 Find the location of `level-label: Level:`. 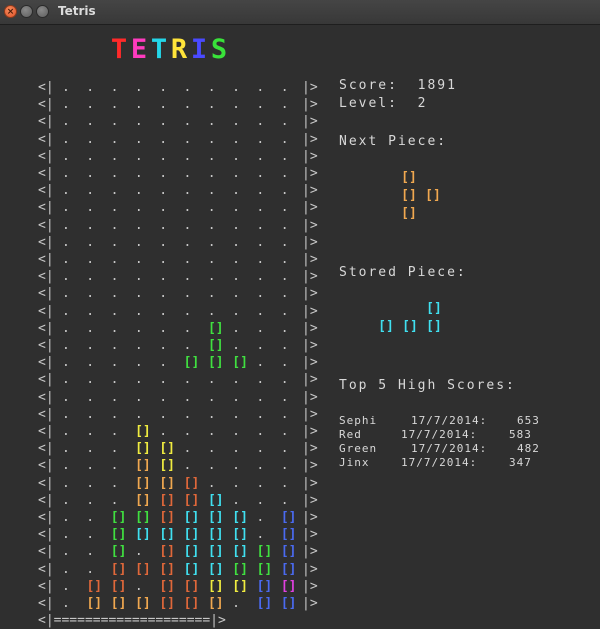

level-label: Level: is located at coordinates (368, 103).